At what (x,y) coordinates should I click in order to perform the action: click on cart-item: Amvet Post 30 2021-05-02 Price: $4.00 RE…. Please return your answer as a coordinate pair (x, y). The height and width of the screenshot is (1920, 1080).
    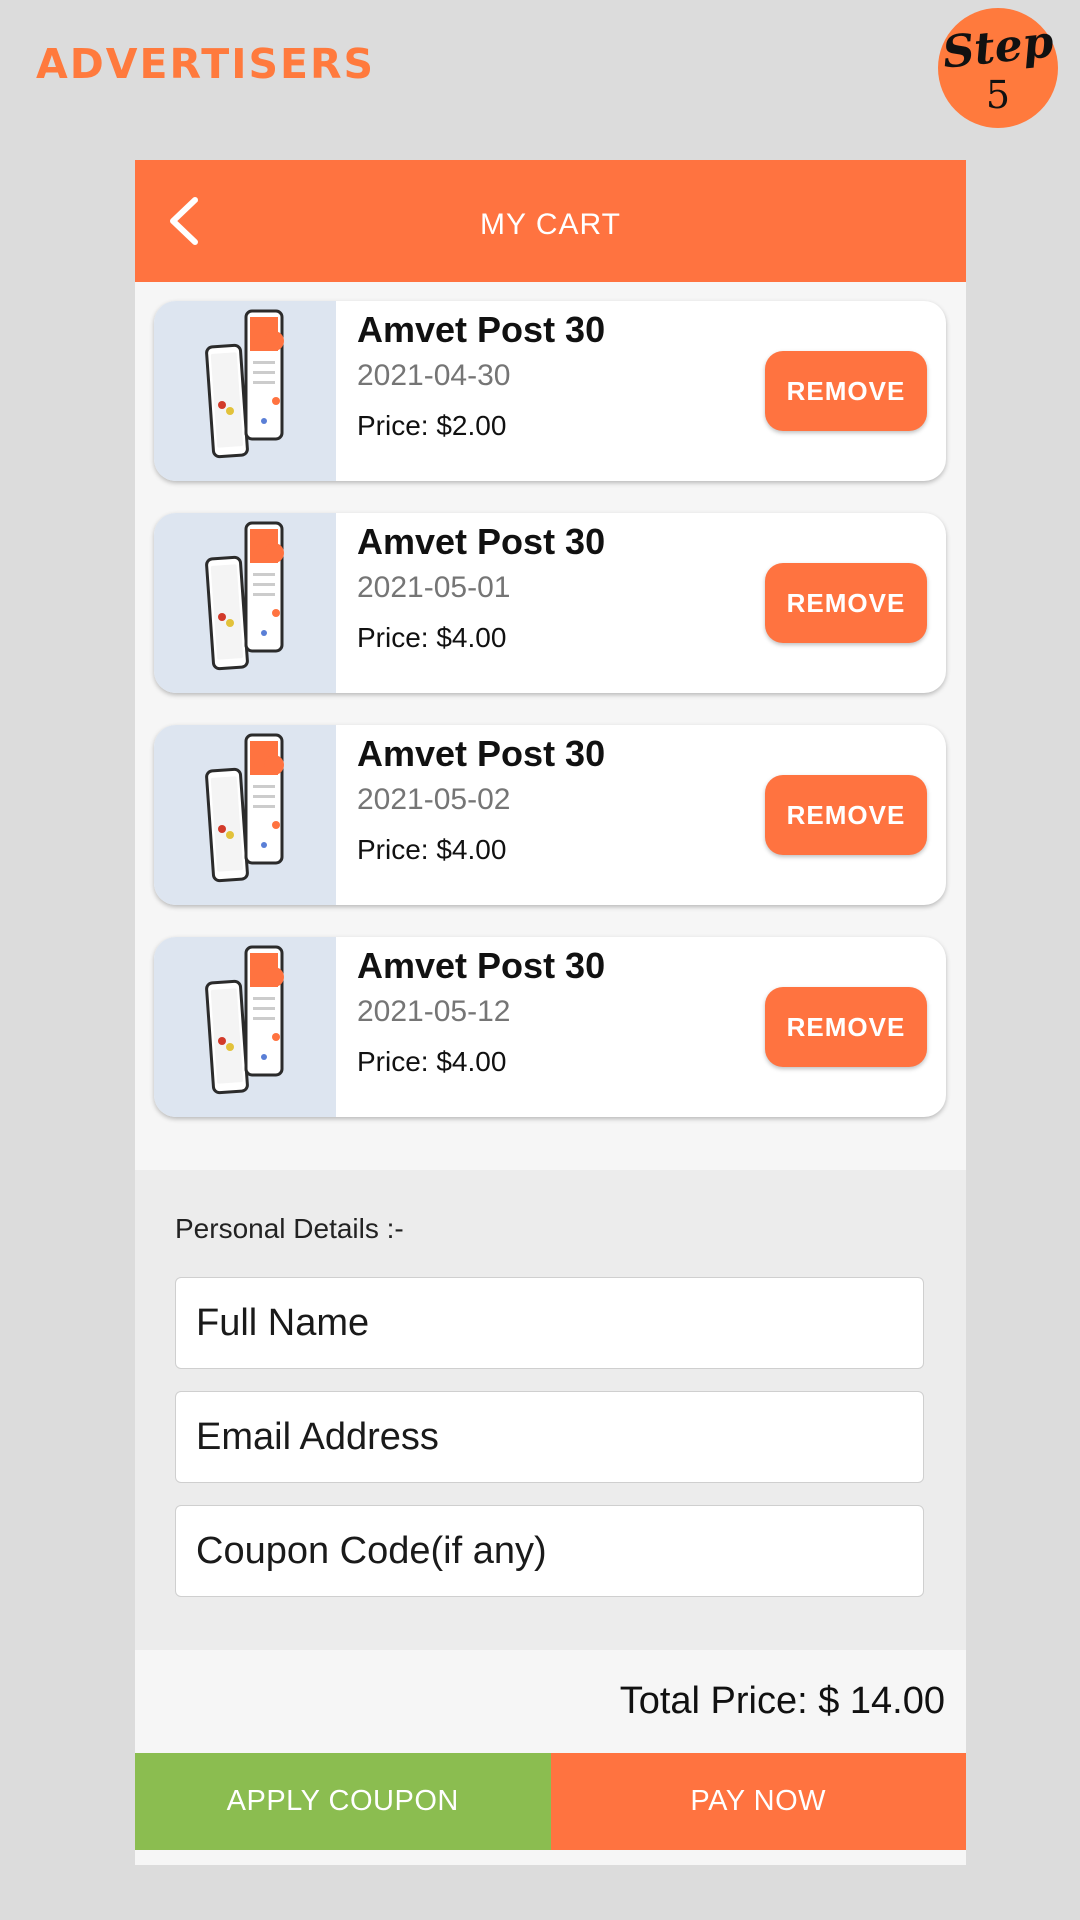
    Looking at the image, I should click on (550, 815).